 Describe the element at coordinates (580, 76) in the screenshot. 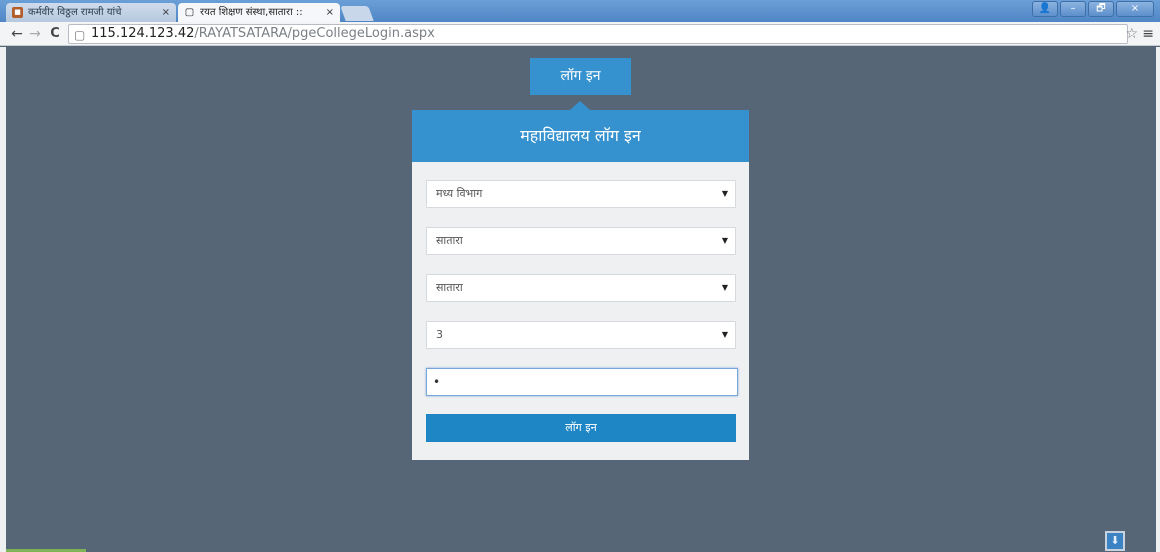

I see `login-tab: लॉग इन` at that location.